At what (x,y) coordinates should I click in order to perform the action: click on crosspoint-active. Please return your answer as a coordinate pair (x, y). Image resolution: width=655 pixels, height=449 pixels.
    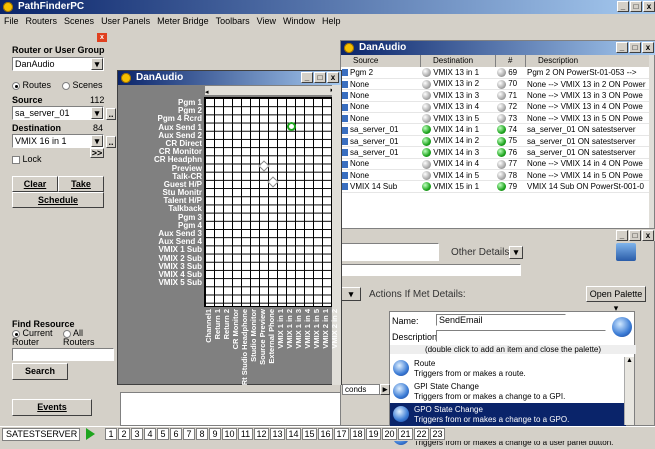
    Looking at the image, I should click on (291, 126).